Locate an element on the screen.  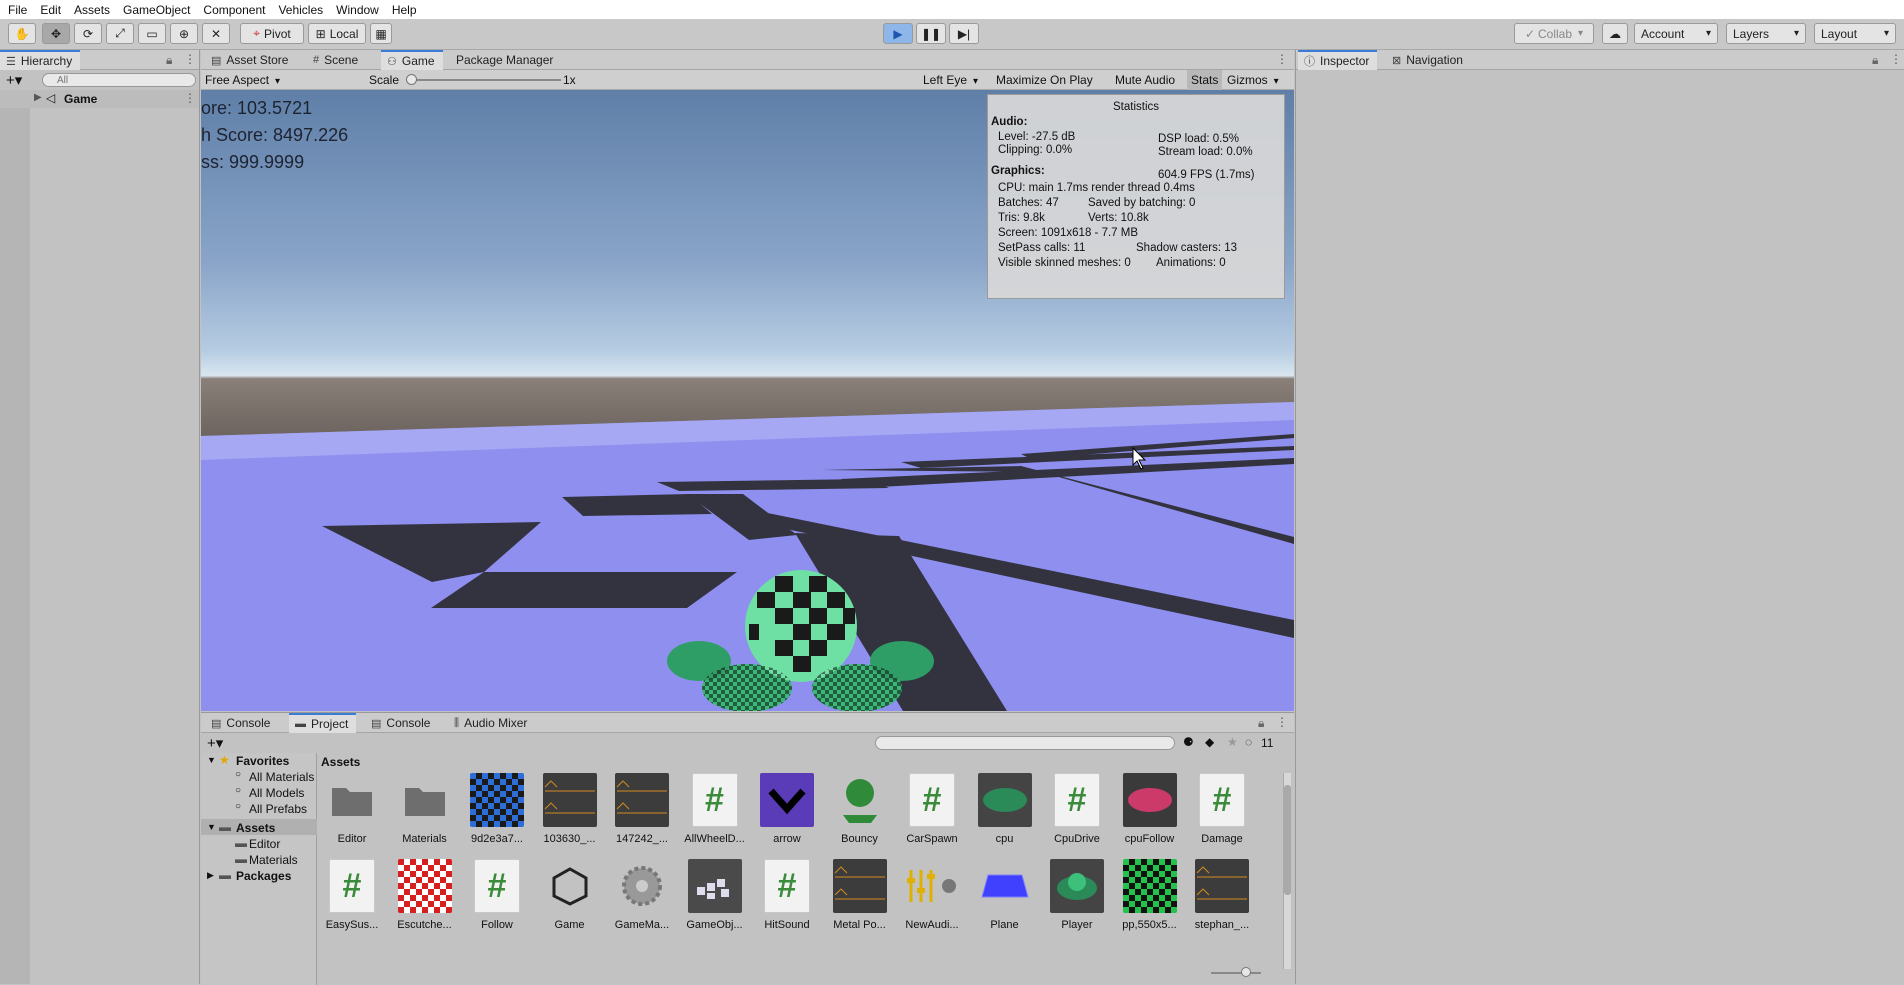
grid-snap-icon: ▦ is located at coordinates (381, 33).